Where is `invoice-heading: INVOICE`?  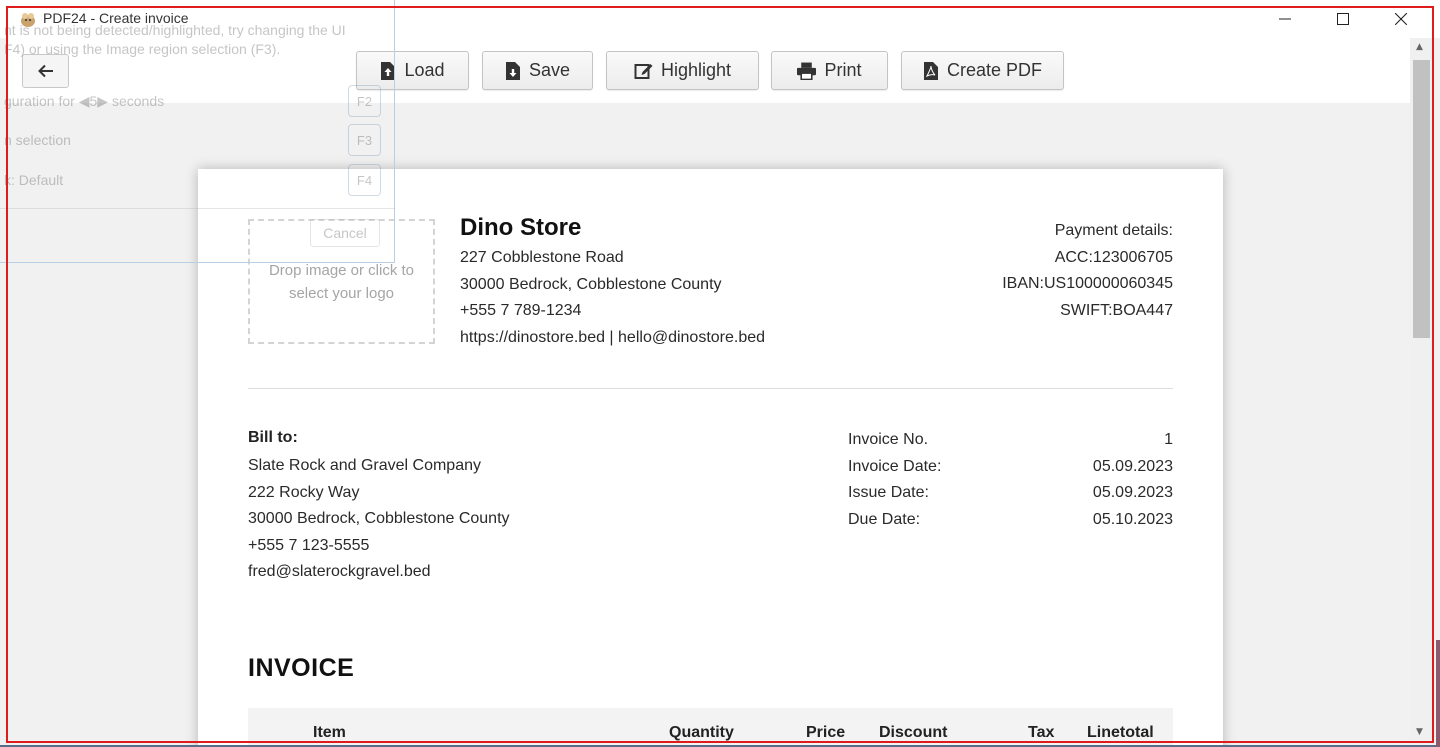
invoice-heading: INVOICE is located at coordinates (301, 668).